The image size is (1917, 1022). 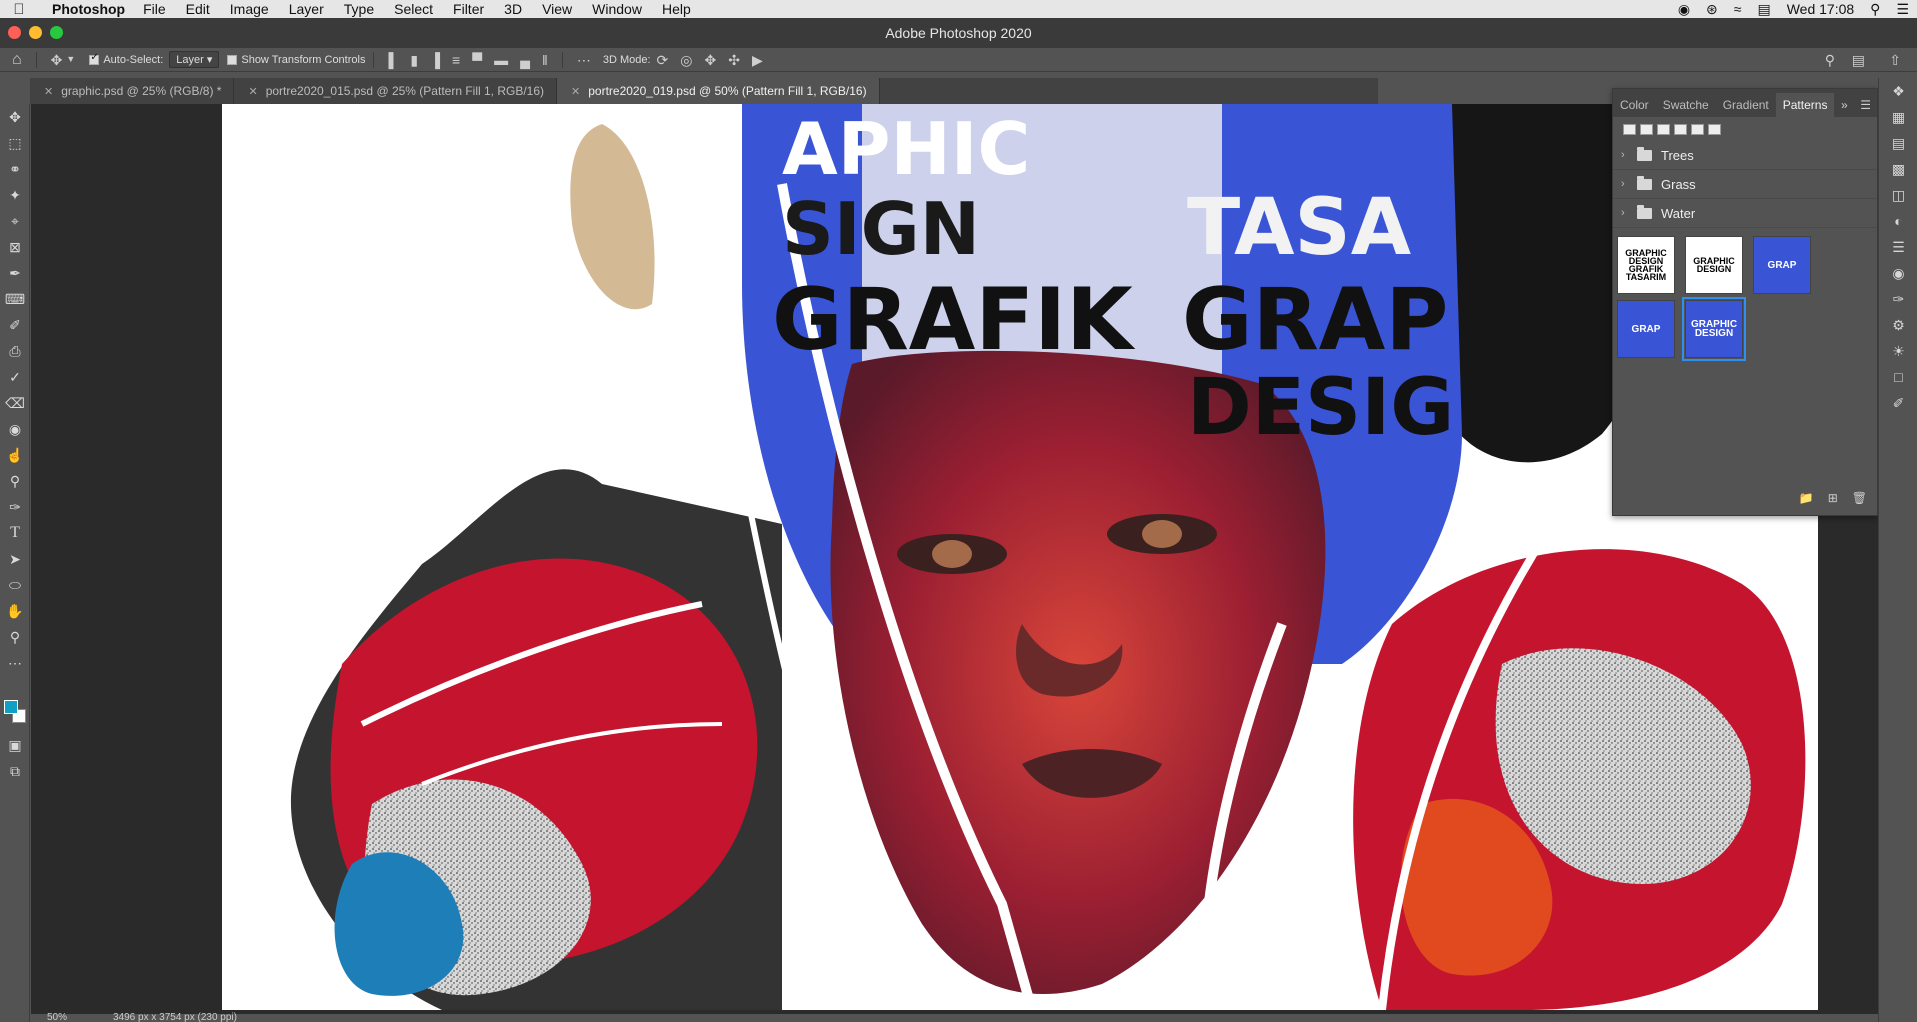 I want to click on eyedropper-tool-icon: ✒, so click(x=15, y=273).